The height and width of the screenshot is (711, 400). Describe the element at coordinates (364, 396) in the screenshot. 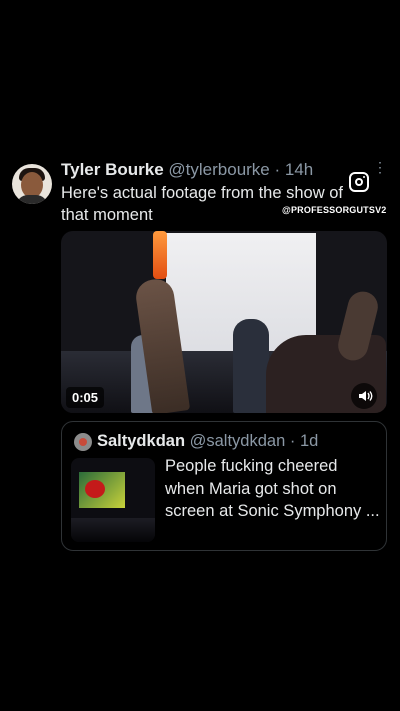

I see `speaker-icon` at that location.